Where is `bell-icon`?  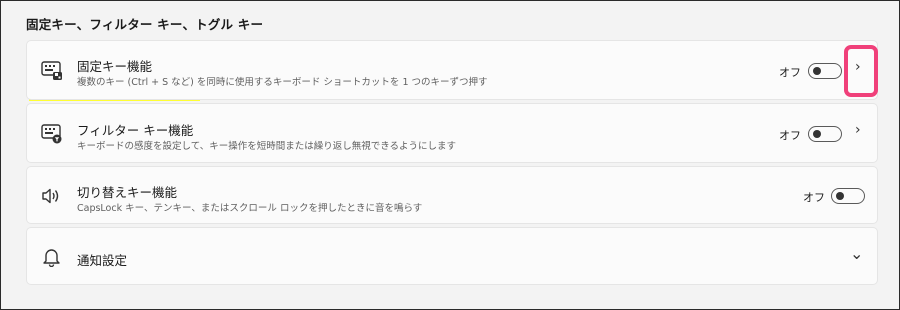 bell-icon is located at coordinates (52, 257).